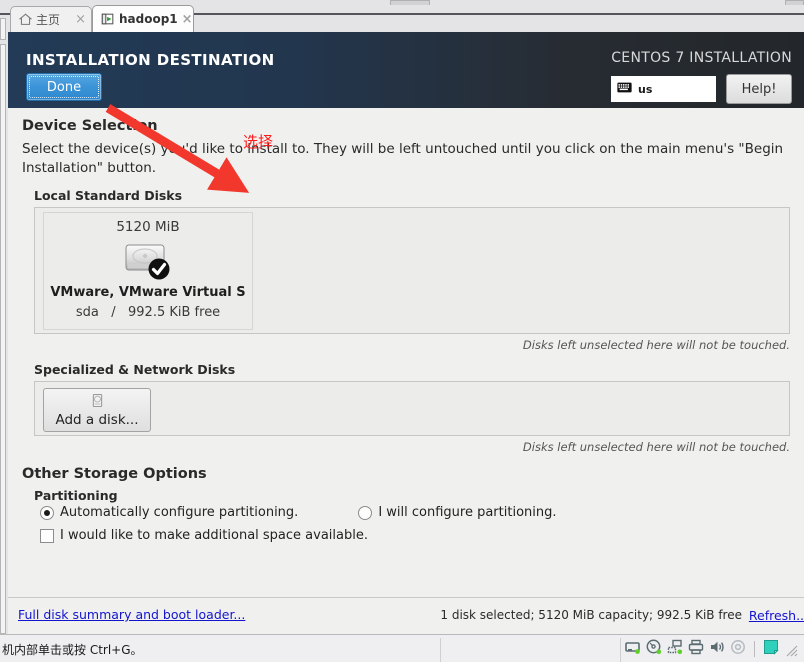  Describe the element at coordinates (90, 126) in the screenshot. I see `device-selection-title: Device Selection` at that location.